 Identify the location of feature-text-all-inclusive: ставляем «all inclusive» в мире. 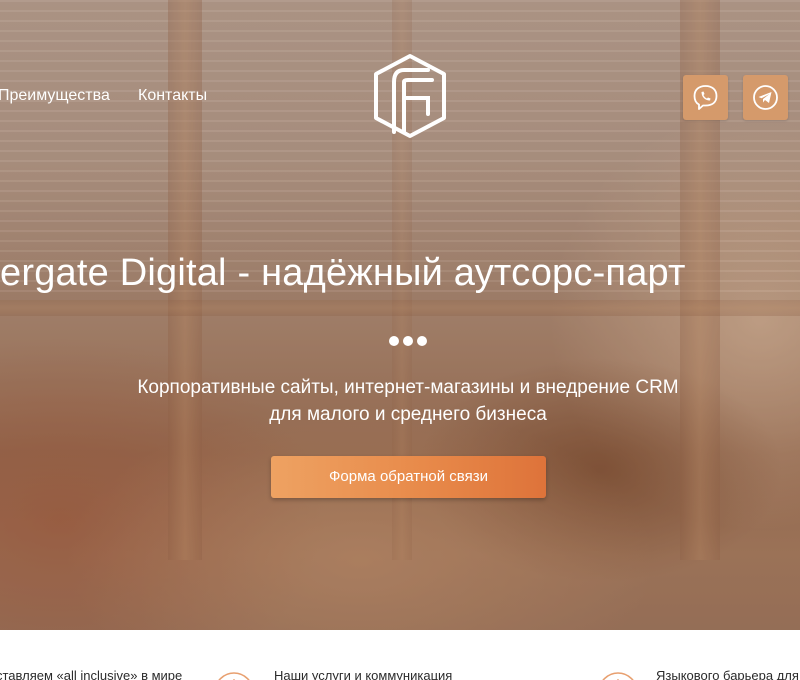
(91, 674).